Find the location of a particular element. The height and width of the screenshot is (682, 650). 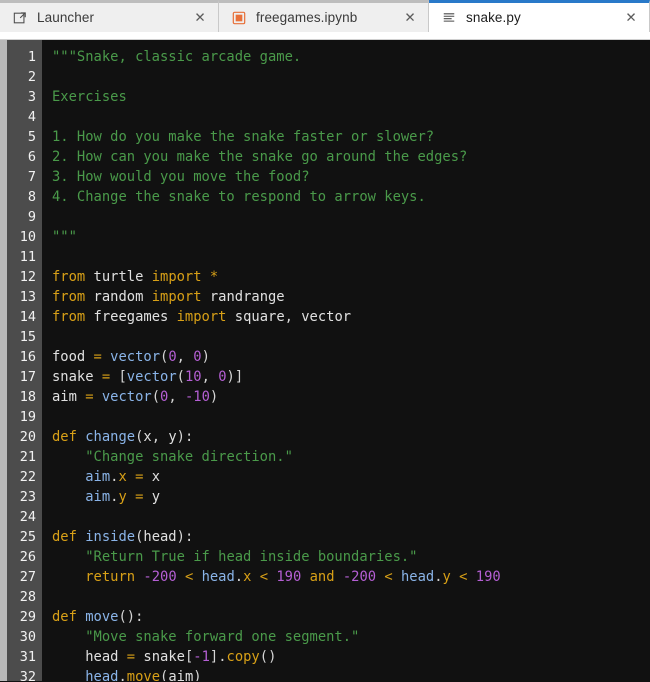

line-number: 30 is located at coordinates (27, 637).